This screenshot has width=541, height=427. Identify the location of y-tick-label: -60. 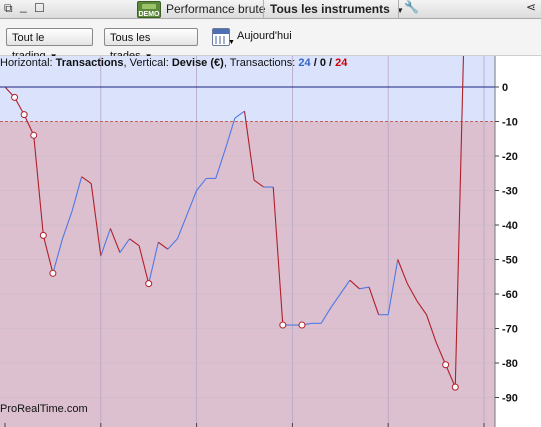
(510, 295).